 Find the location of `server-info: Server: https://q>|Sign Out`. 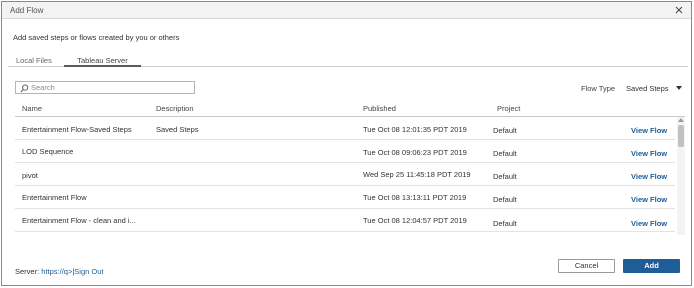

server-info: Server: https://q>|Sign Out is located at coordinates (59, 271).